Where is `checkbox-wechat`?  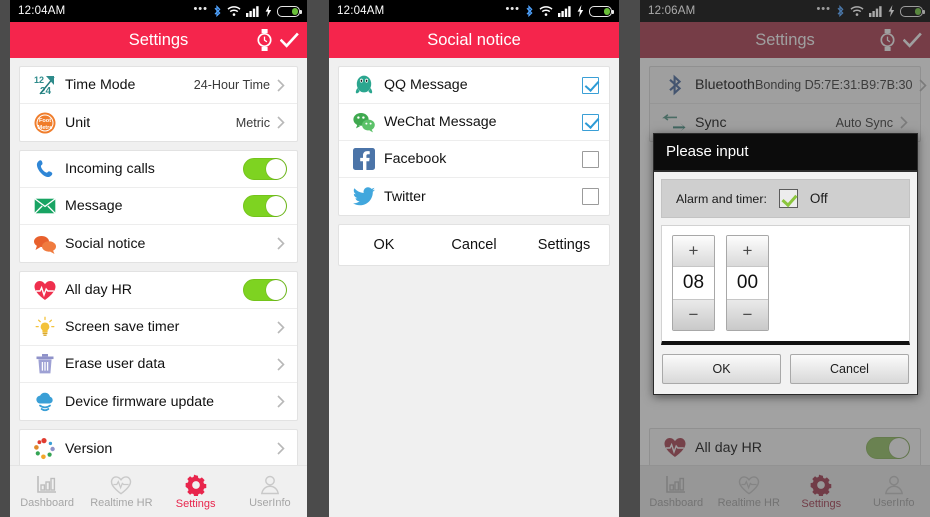 checkbox-wechat is located at coordinates (590, 122).